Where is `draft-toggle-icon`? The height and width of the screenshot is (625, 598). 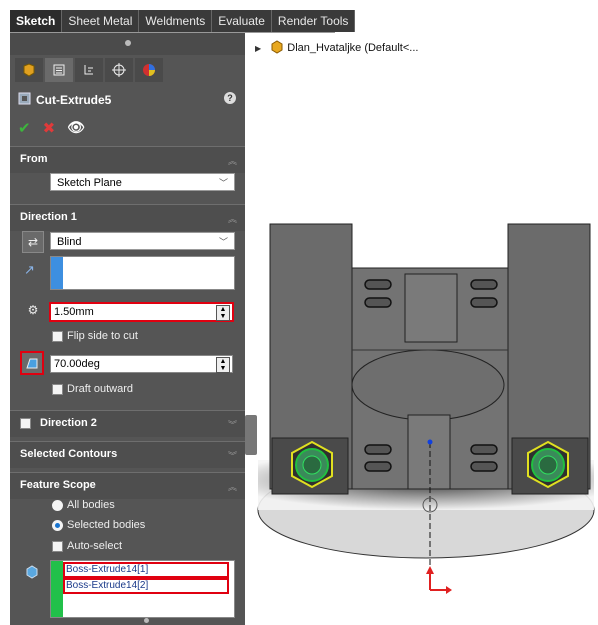
draft-toggle-icon is located at coordinates (32, 363).